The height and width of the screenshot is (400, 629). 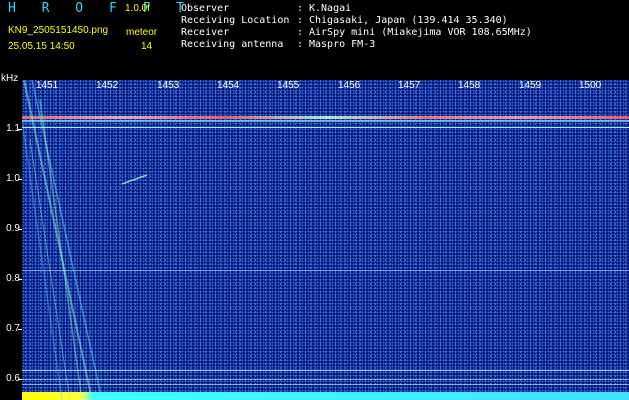 What do you see at coordinates (13, 178) in the screenshot?
I see `y-label: 1.0` at bounding box center [13, 178].